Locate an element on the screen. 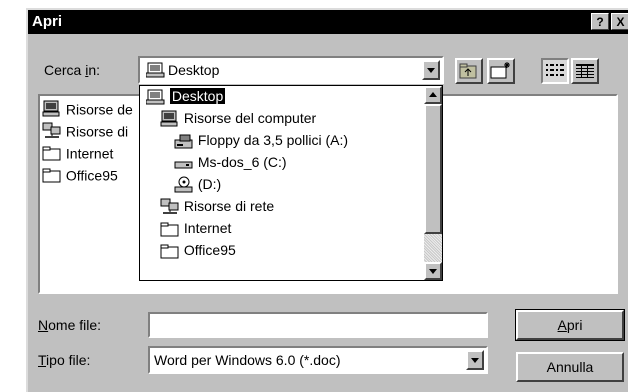  look-in-label: Cerca in: is located at coordinates (72, 70).